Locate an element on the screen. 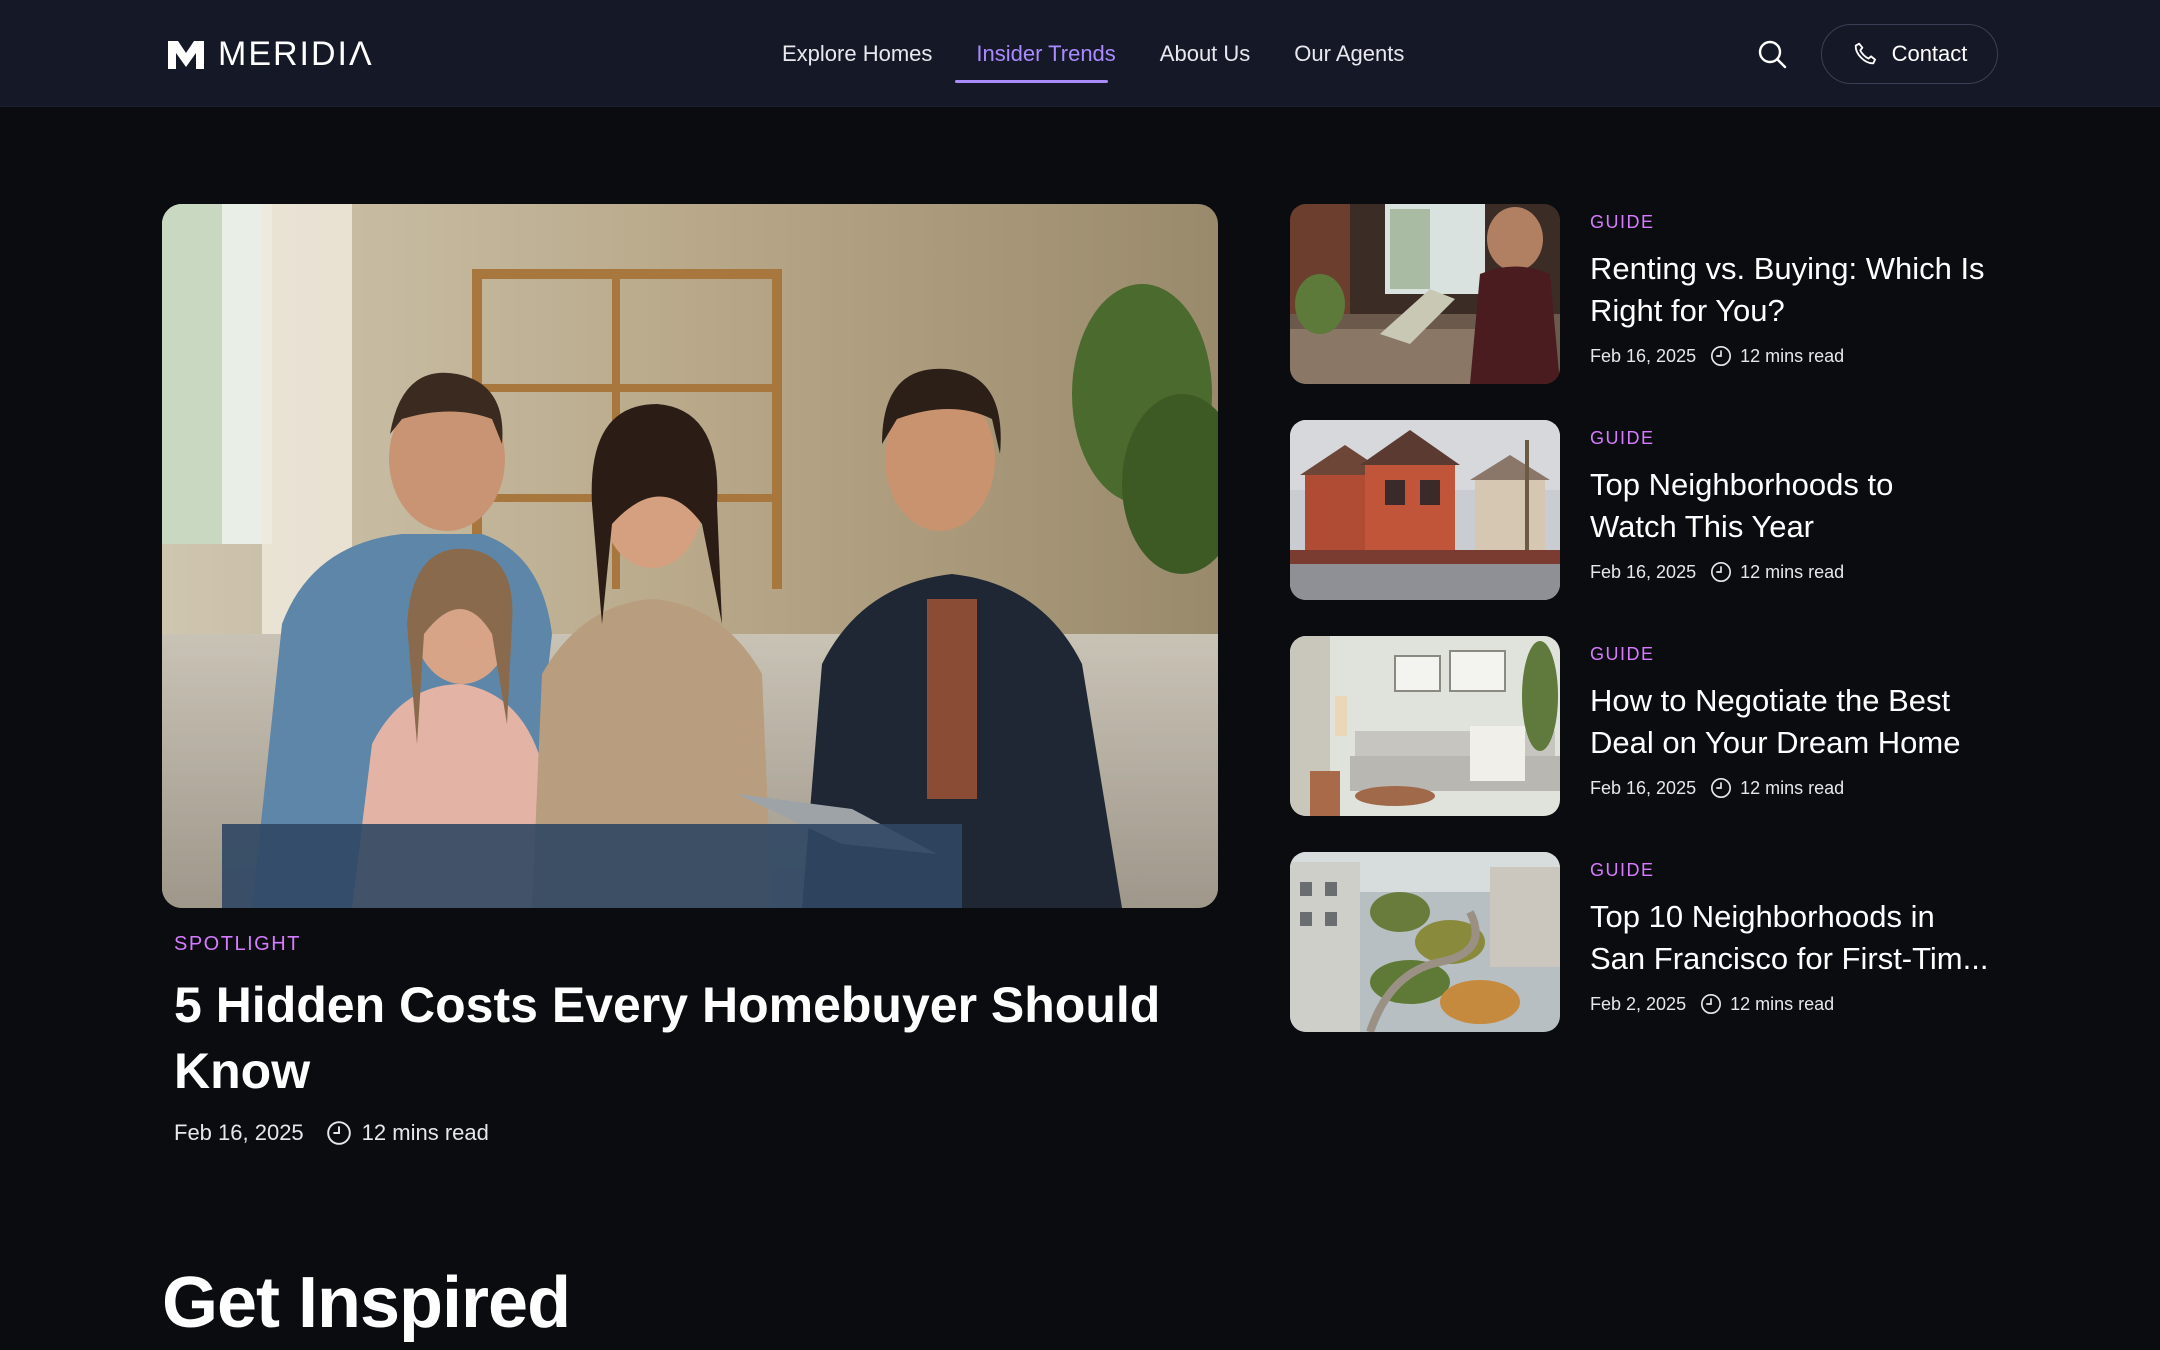 This screenshot has width=2160, height=1350. article-title-line: Right for You? is located at coordinates (1687, 310).